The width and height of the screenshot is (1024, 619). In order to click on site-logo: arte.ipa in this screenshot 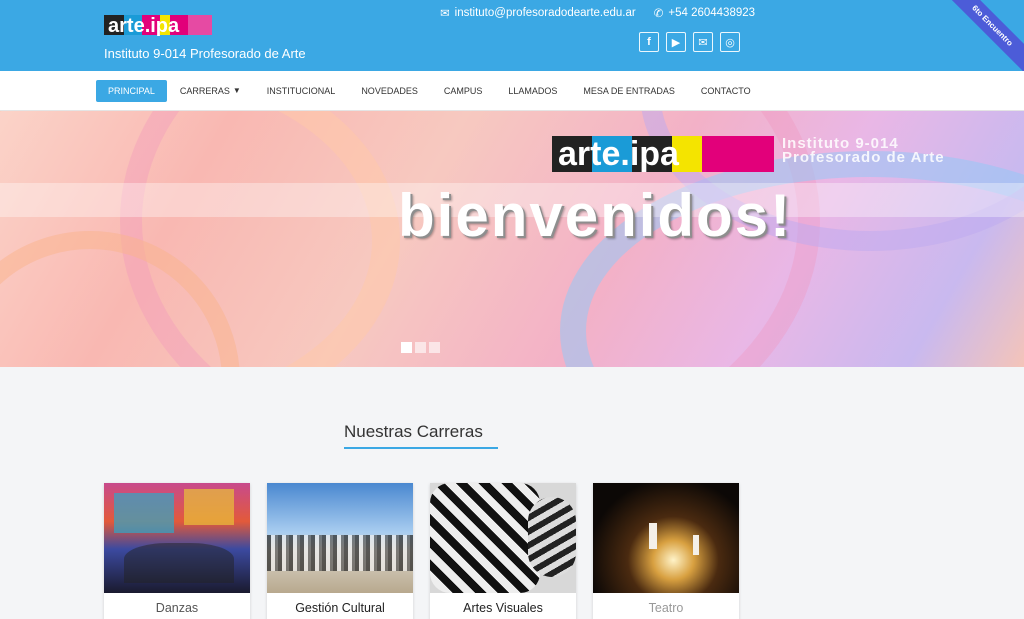, I will do `click(158, 25)`.